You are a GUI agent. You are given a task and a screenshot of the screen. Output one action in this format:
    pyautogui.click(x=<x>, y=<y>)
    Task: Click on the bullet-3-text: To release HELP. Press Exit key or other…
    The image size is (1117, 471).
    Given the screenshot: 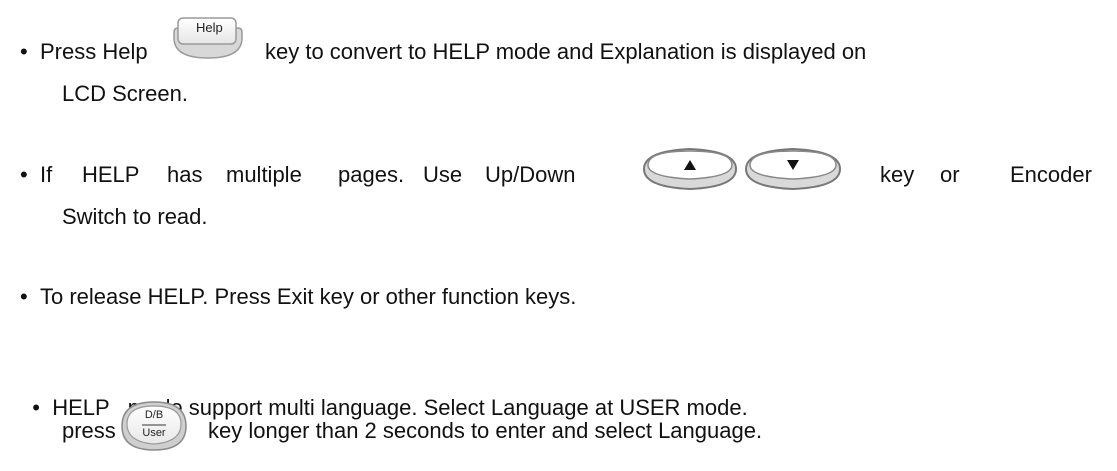 What is the action you would take?
    pyautogui.click(x=308, y=296)
    